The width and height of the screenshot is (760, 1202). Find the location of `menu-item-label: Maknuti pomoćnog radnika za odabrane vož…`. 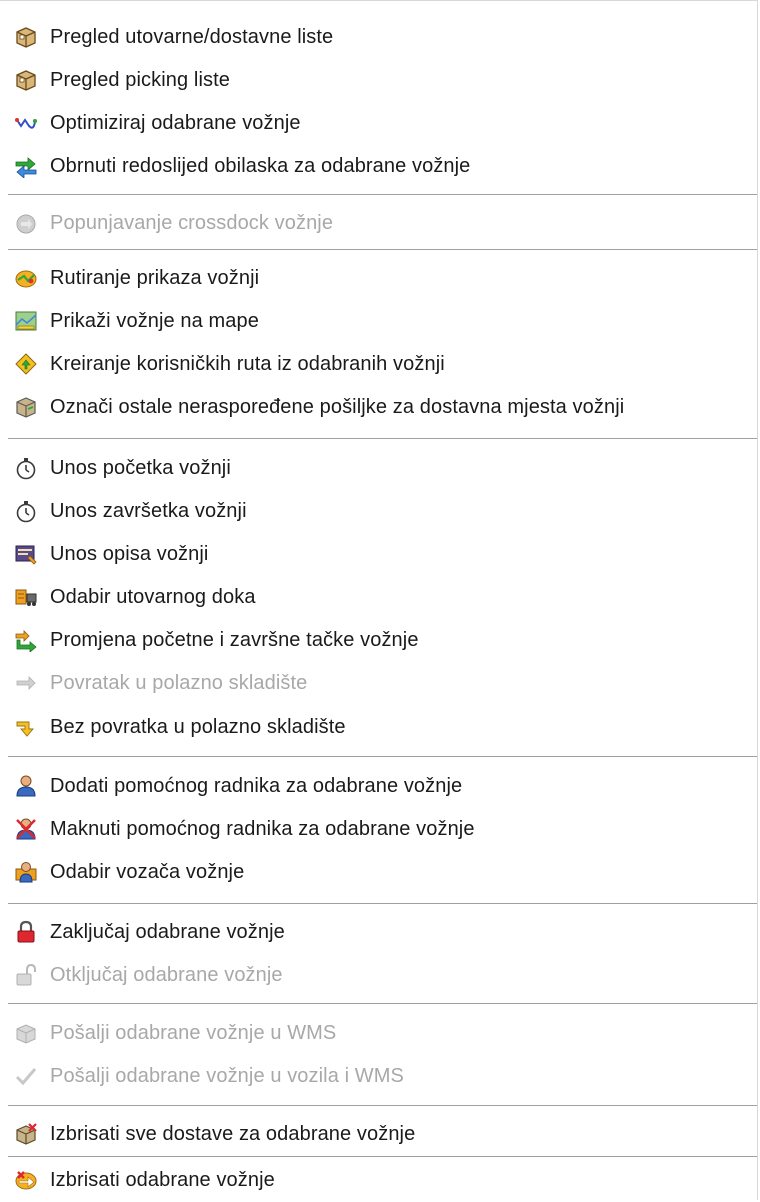

menu-item-label: Maknuti pomoćnog radnika za odabrane vož… is located at coordinates (262, 828).